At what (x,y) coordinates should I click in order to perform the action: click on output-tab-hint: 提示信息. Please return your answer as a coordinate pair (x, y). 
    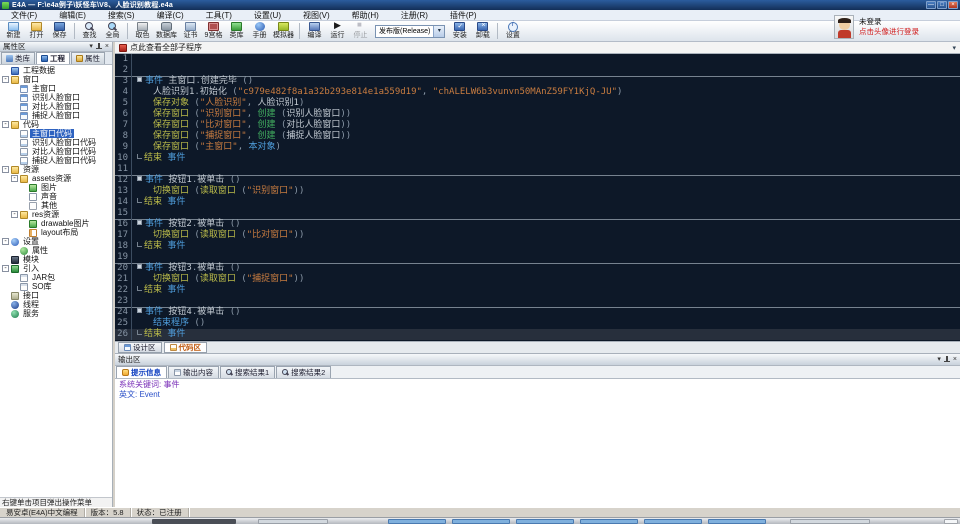
    Looking at the image, I should click on (141, 372).